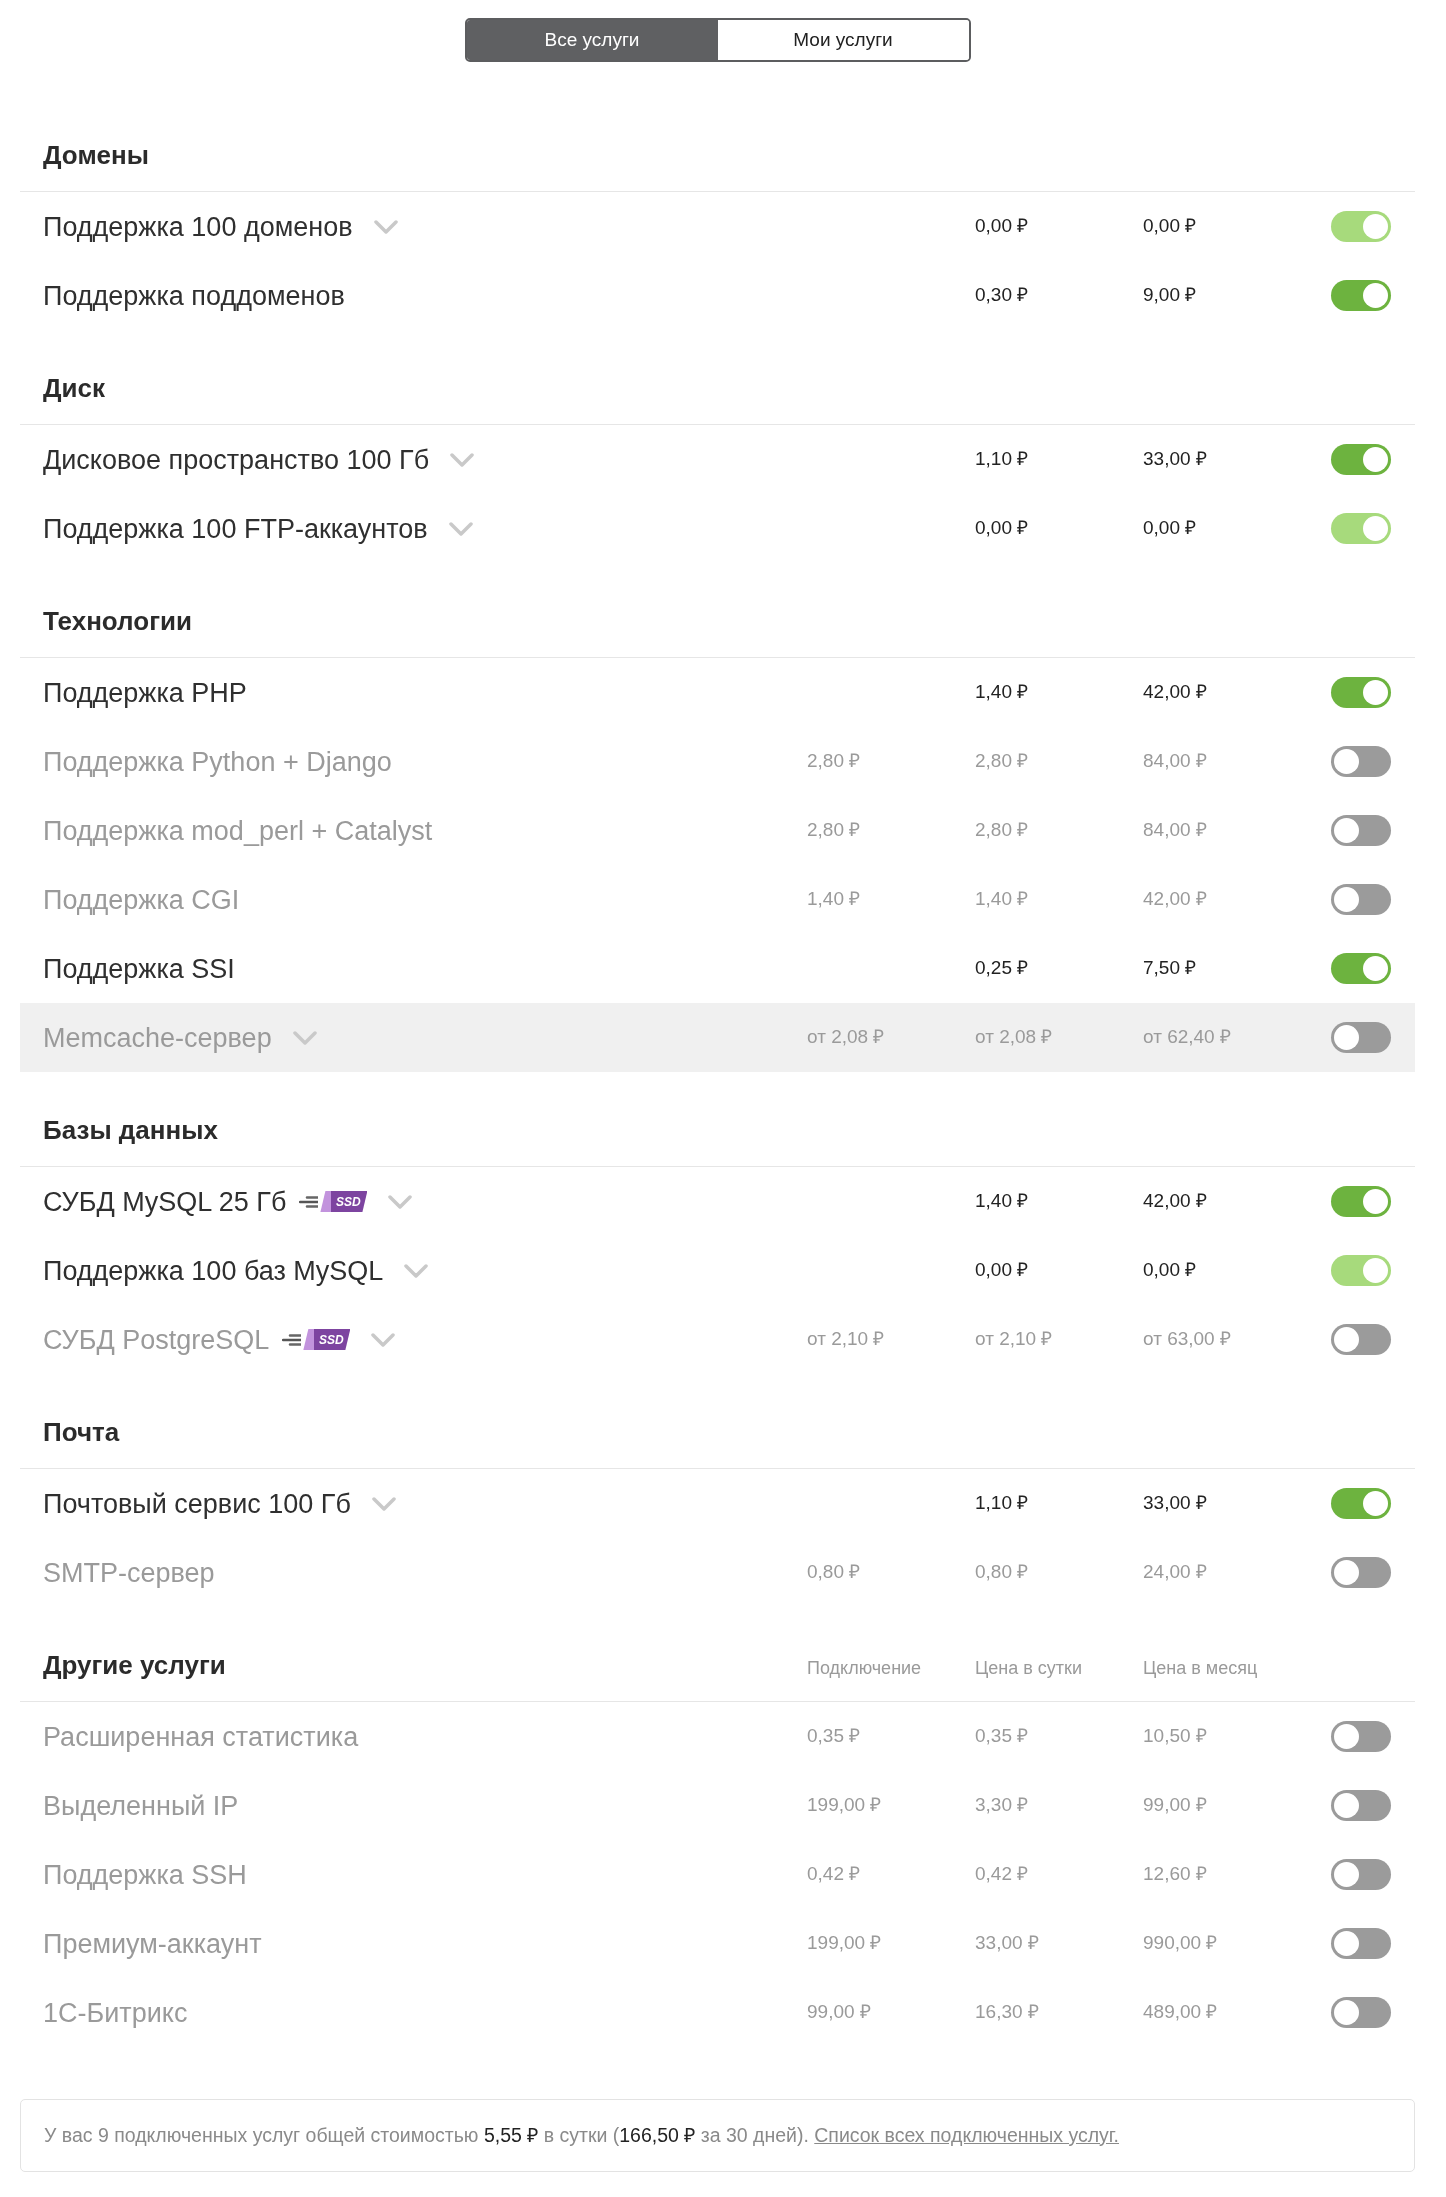 The image size is (1446, 2197). I want to click on service-name: Расширенная статистика, so click(201, 1737).